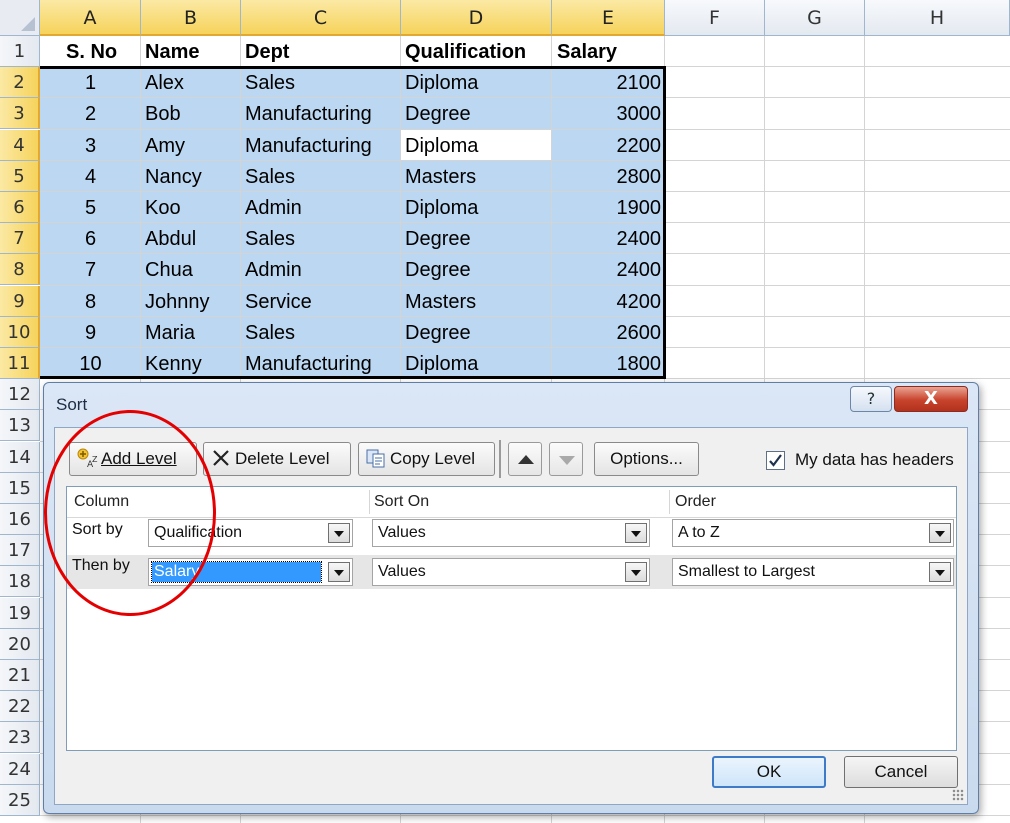 This screenshot has height=823, width=1010. I want to click on move-up-button, so click(525, 459).